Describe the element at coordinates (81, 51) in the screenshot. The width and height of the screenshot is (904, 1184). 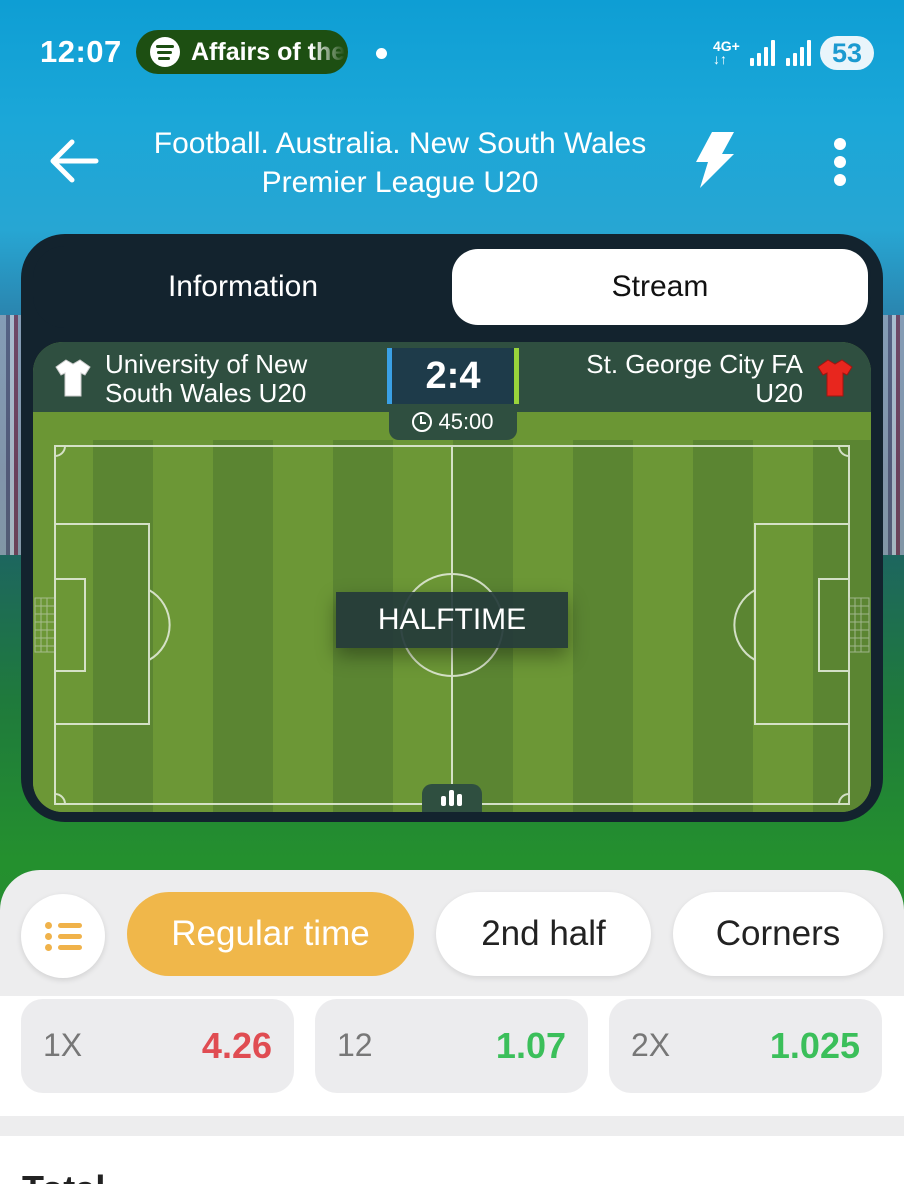
I see `status-time: 12:07` at that location.